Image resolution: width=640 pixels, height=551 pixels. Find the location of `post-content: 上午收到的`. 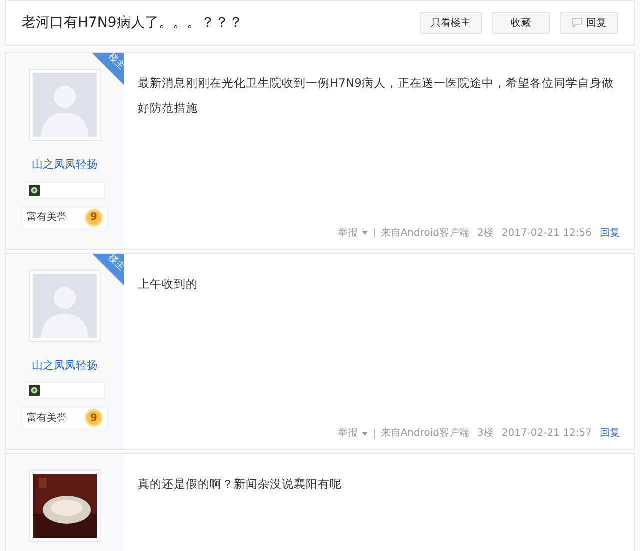

post-content: 上午收到的 is located at coordinates (168, 284).